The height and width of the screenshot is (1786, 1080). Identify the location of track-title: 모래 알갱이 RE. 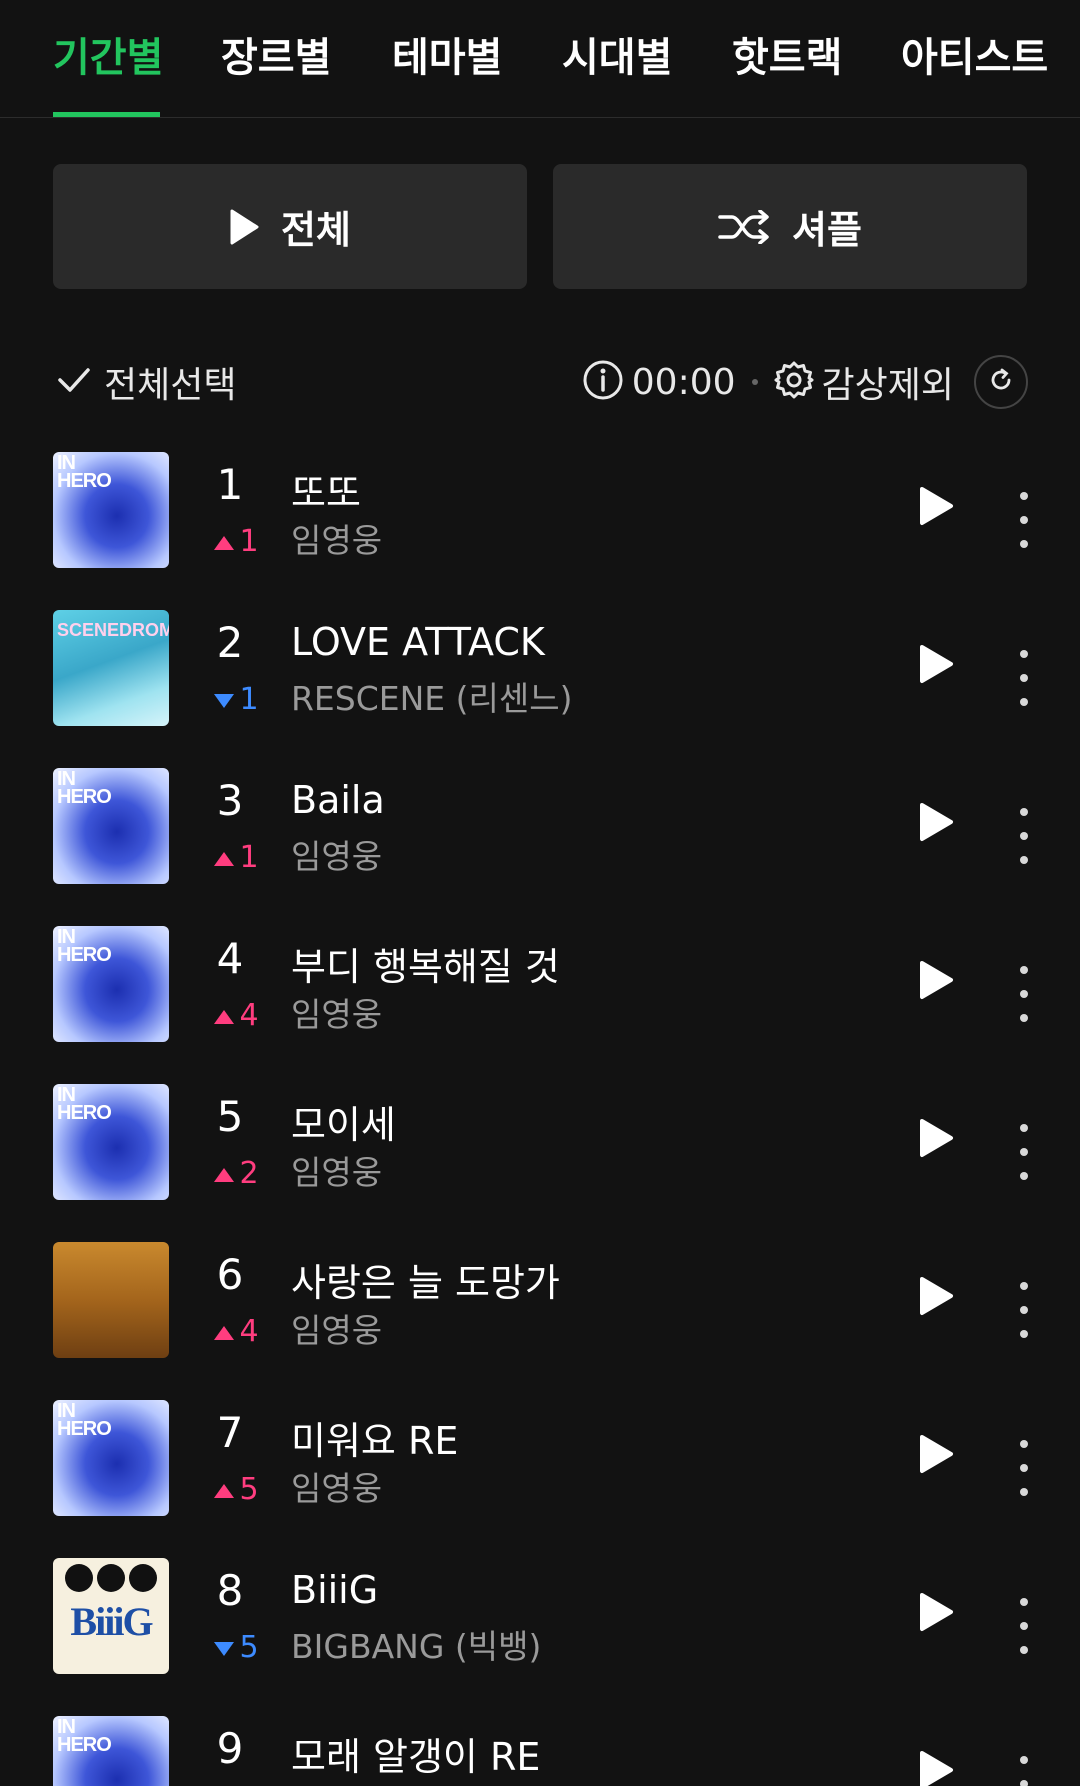
(415, 1753).